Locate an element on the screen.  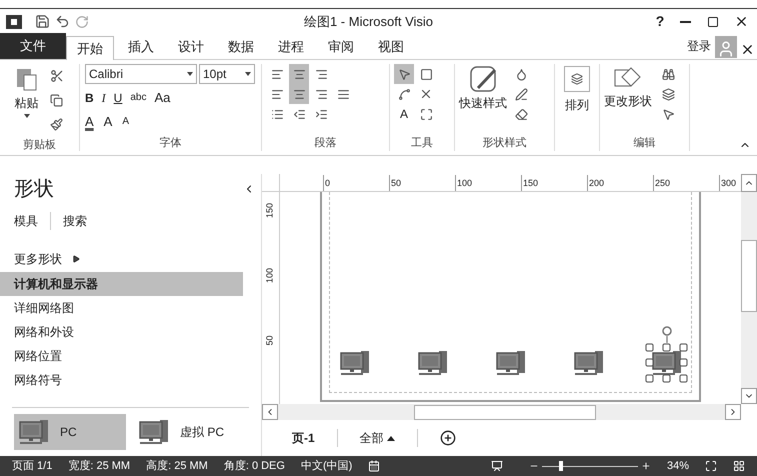
status-text: 宽度: 25 MM is located at coordinates (99, 466).